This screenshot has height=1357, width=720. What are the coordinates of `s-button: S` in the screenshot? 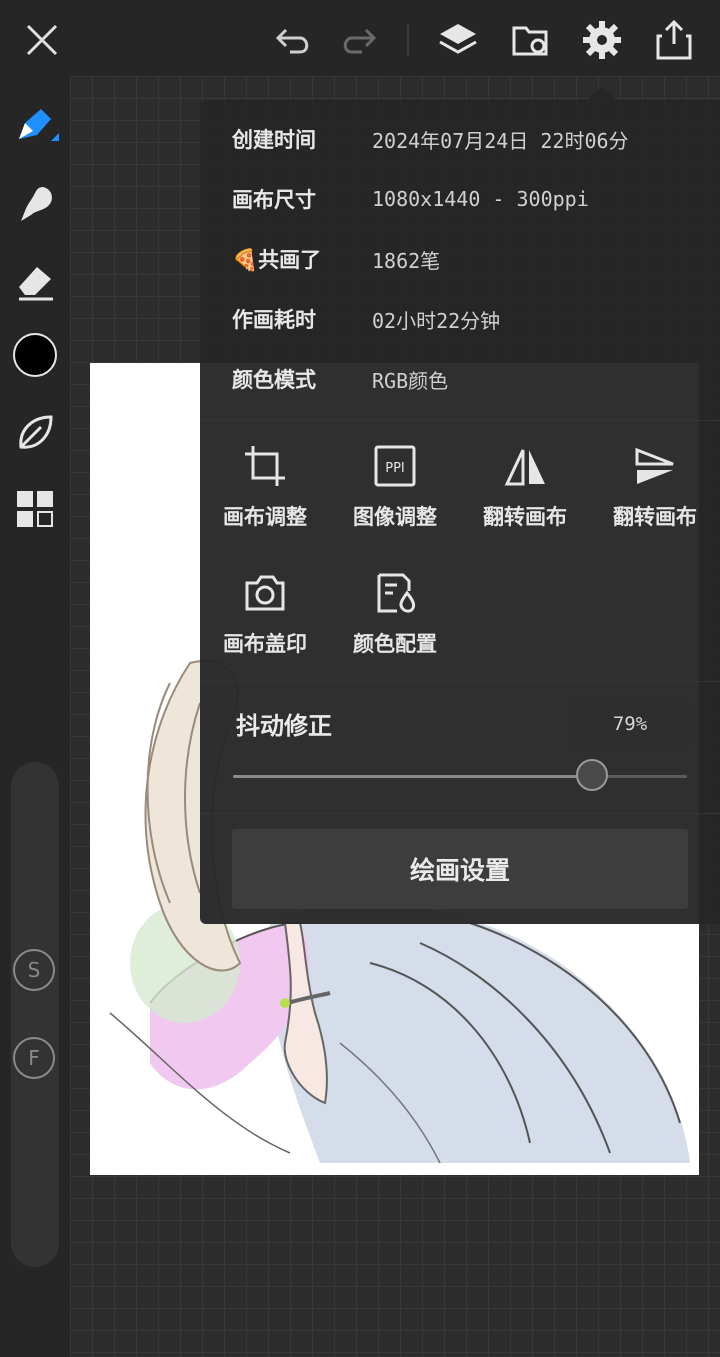 It's located at (34, 970).